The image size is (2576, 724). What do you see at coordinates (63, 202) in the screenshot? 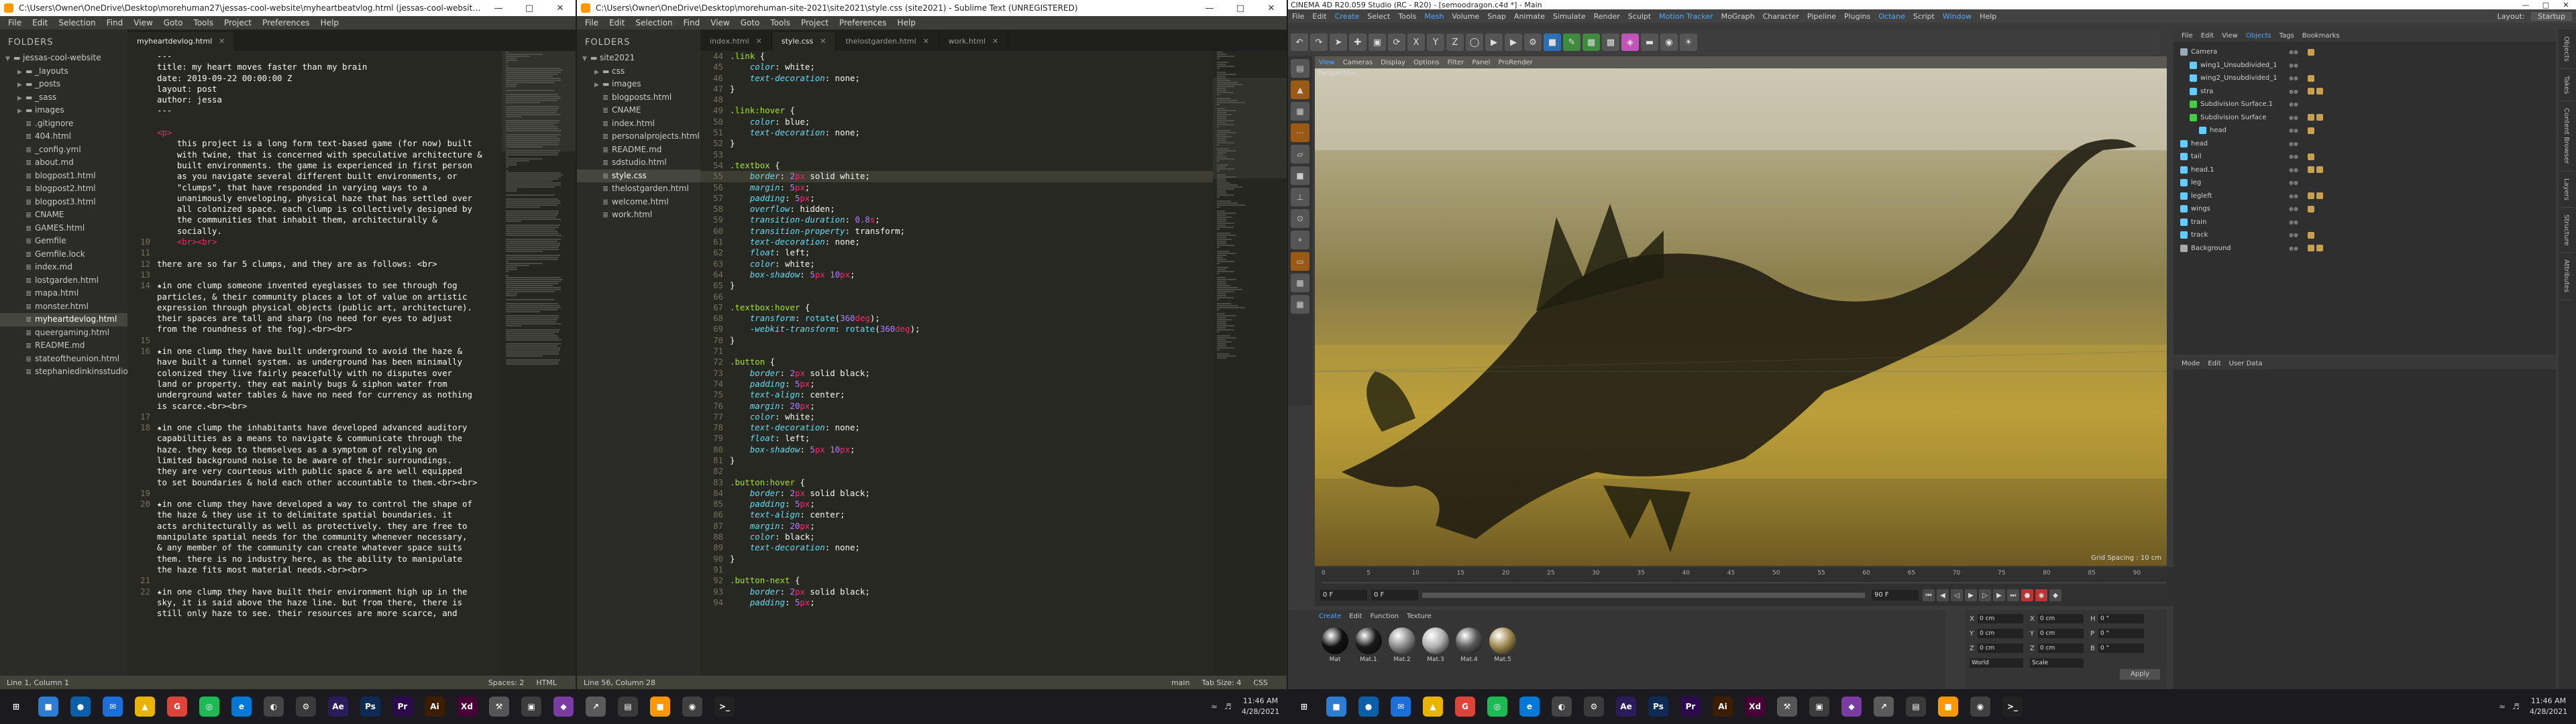
I see `sidebar-item: ≣ blogpost3.html` at bounding box center [63, 202].